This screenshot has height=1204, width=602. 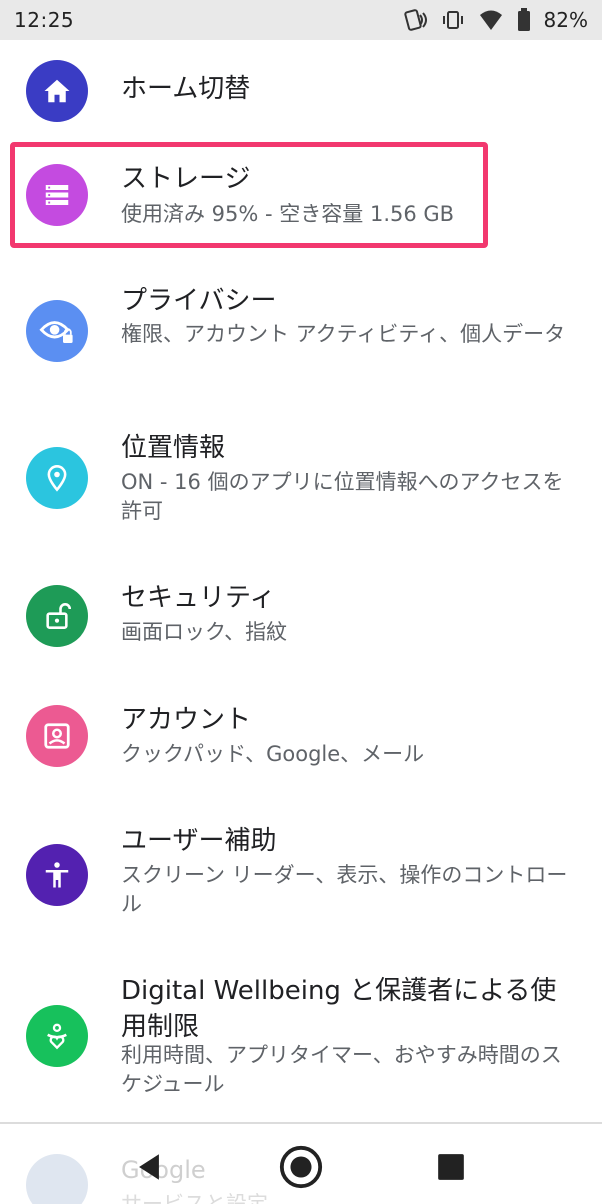 I want to click on privacy-icon, so click(x=57, y=331).